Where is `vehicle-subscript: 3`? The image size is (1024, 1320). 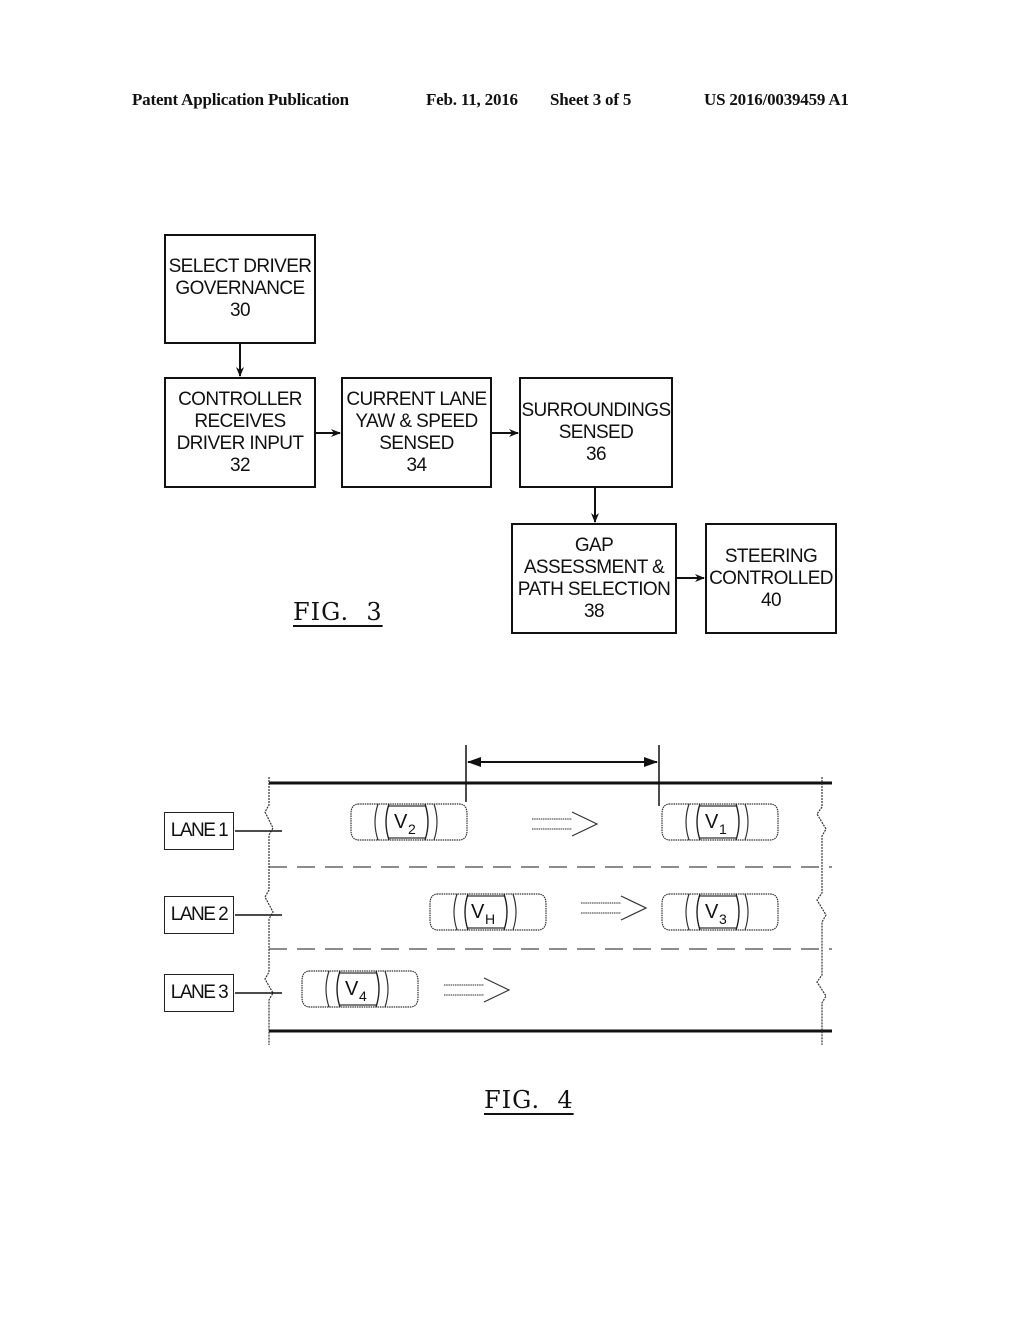
vehicle-subscript: 3 is located at coordinates (723, 919).